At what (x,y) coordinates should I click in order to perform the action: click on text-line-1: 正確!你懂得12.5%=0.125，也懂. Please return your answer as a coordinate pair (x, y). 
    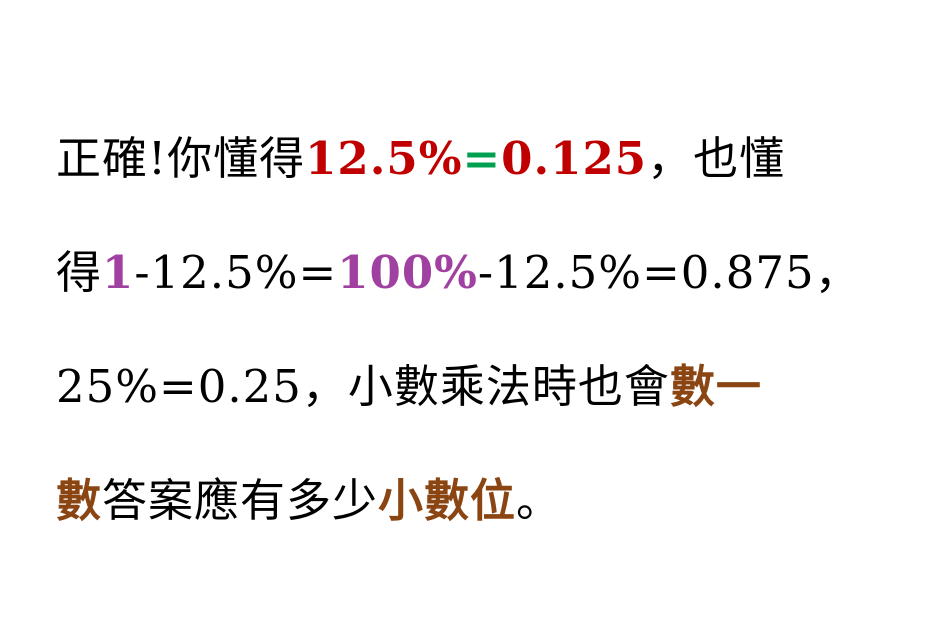
    Looking at the image, I should click on (420, 159).